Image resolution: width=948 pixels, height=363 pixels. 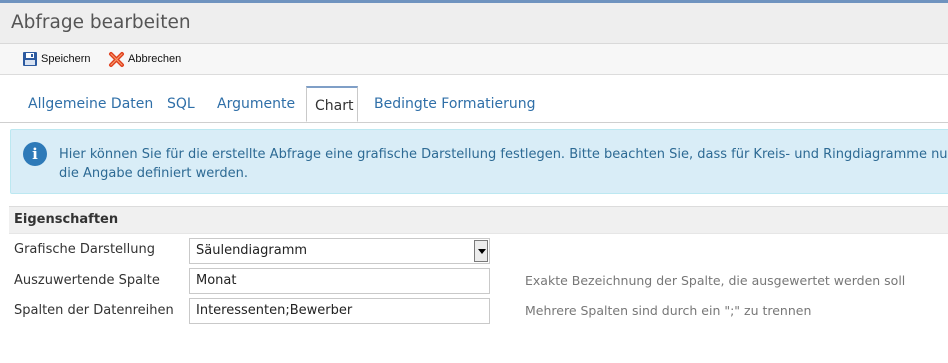 I want to click on chart-type-select: Säulendiagramm, so click(x=339, y=251).